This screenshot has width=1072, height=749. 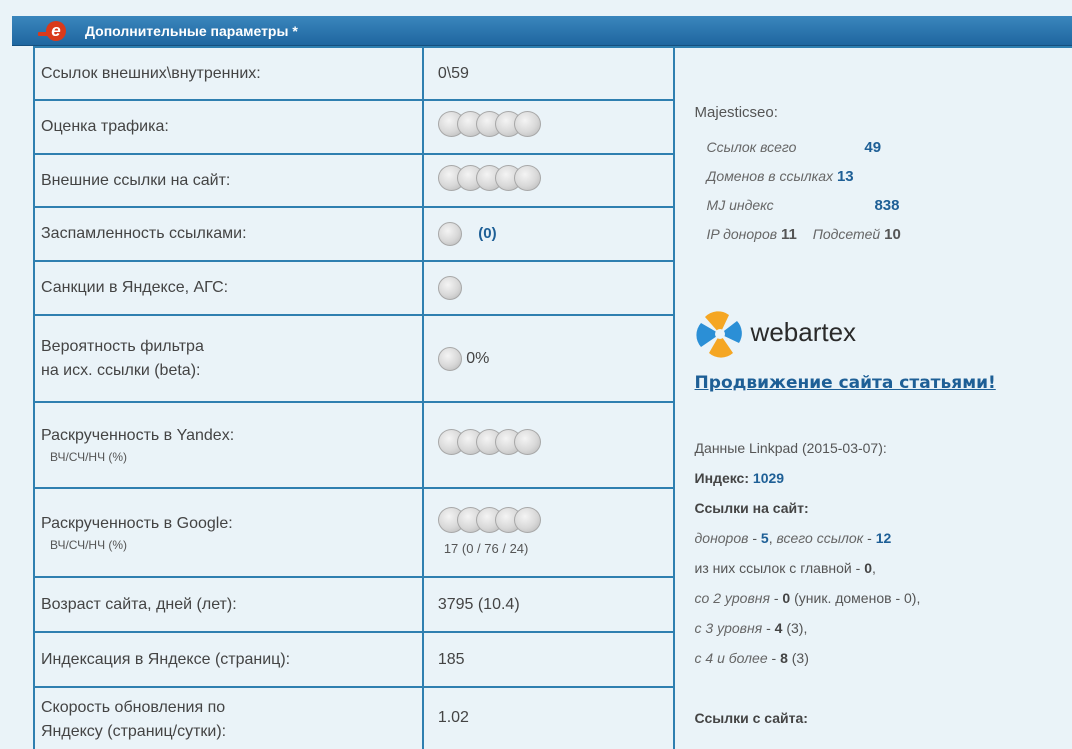 What do you see at coordinates (137, 523) in the screenshot?
I see `row-label-line1: Раскрученность в Google:` at bounding box center [137, 523].